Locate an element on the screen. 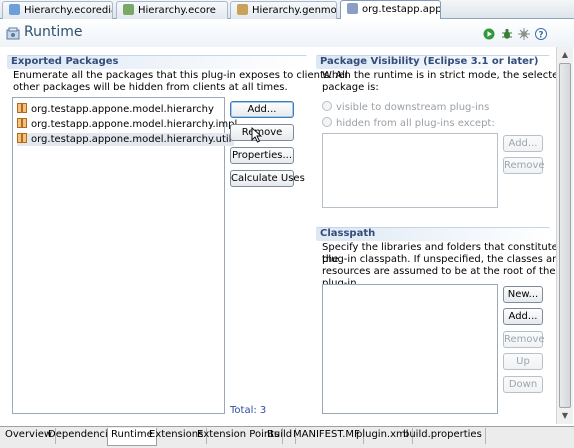 The width and height of the screenshot is (574, 448). mouse-pointer-icon is located at coordinates (257, 135).